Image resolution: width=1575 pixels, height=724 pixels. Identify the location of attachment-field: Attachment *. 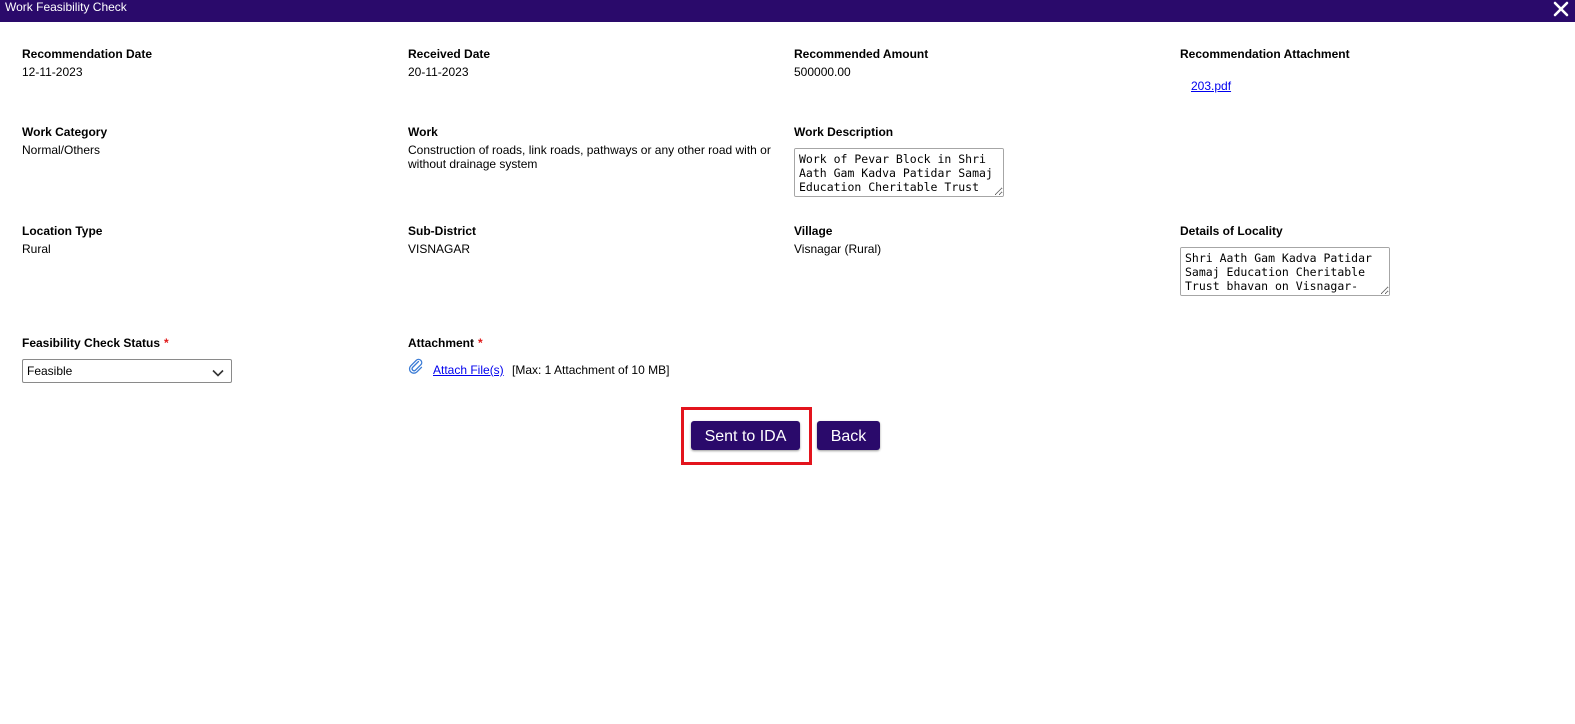
(445, 343).